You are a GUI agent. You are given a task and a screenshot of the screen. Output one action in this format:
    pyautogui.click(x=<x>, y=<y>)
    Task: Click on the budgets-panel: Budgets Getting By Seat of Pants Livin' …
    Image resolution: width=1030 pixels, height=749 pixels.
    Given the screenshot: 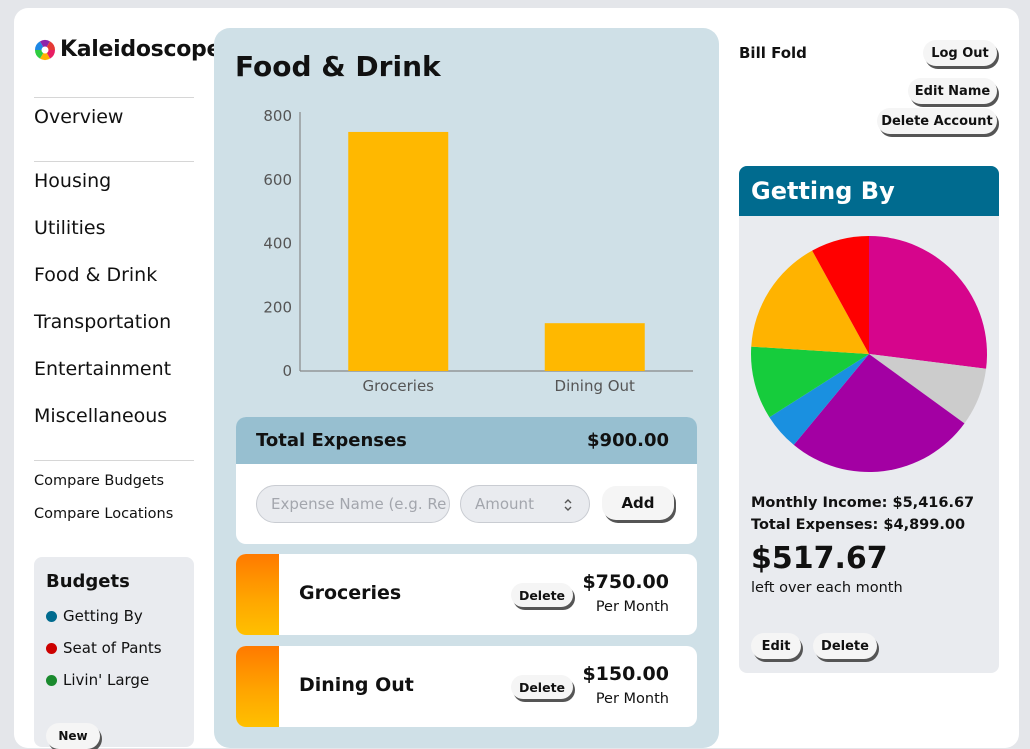 What is the action you would take?
    pyautogui.click(x=114, y=653)
    